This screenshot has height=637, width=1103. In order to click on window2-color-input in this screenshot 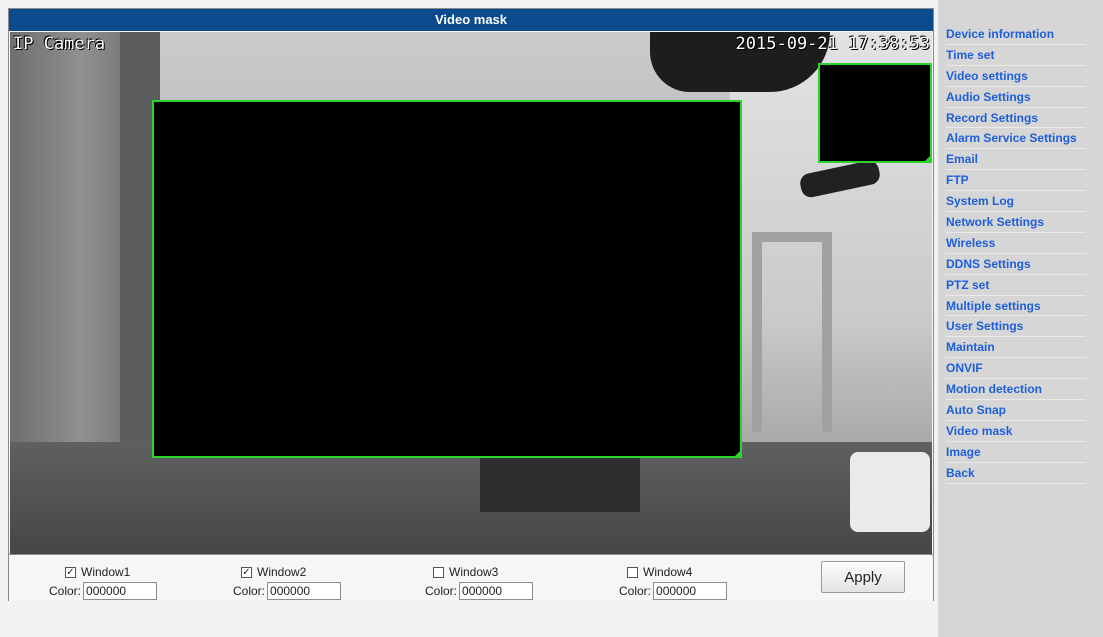, I will do `click(304, 591)`.